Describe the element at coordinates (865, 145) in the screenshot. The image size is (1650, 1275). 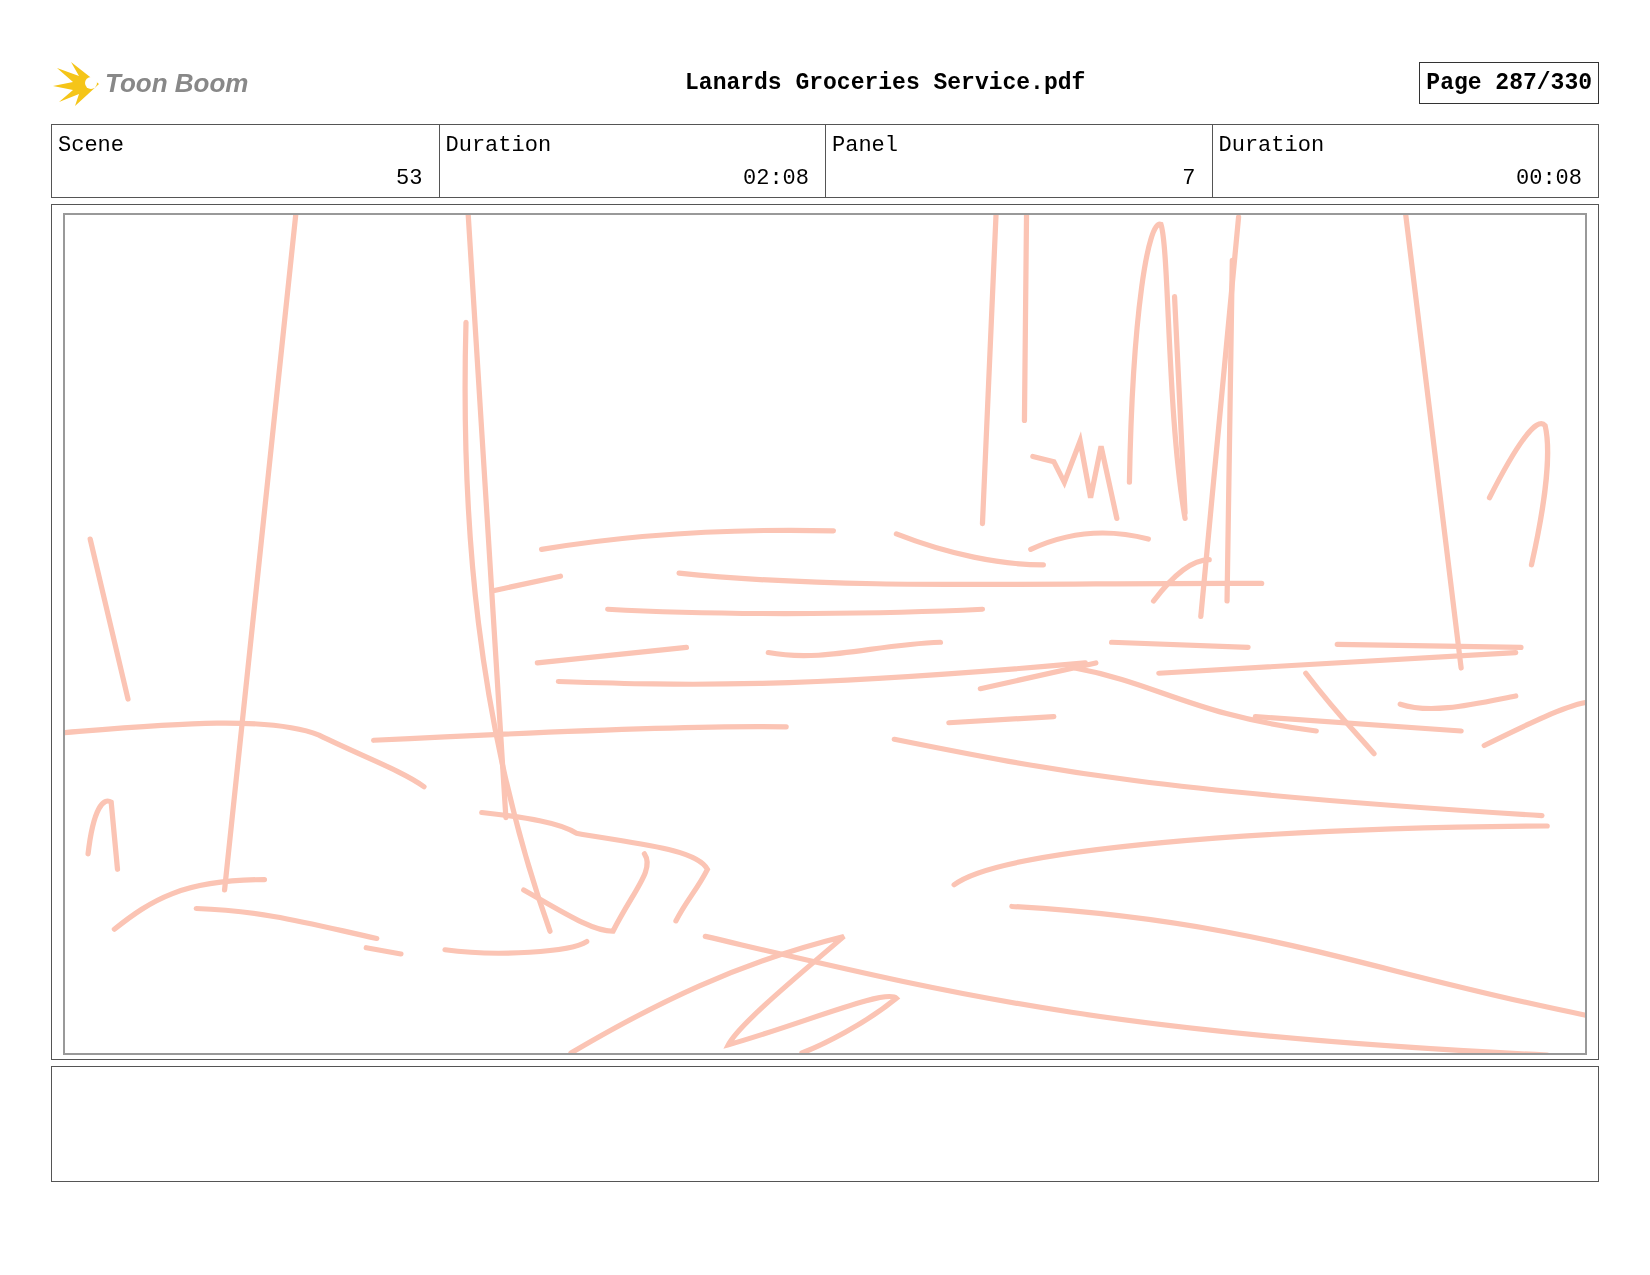
I see `field-label: Panel` at that location.